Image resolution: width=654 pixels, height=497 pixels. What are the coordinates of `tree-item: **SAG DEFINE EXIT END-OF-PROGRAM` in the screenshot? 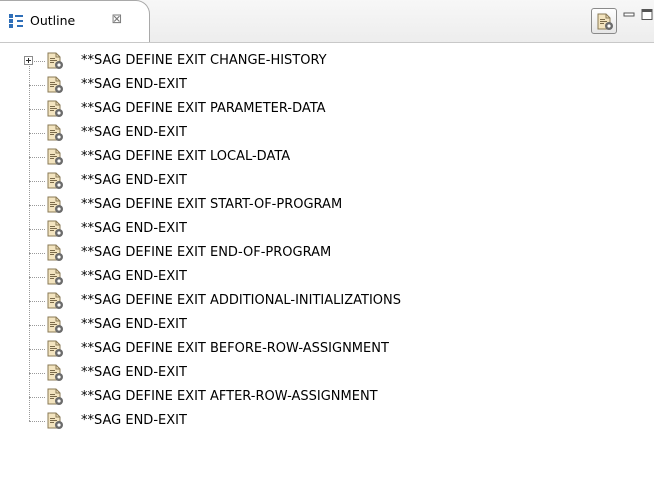 It's located at (327, 253).